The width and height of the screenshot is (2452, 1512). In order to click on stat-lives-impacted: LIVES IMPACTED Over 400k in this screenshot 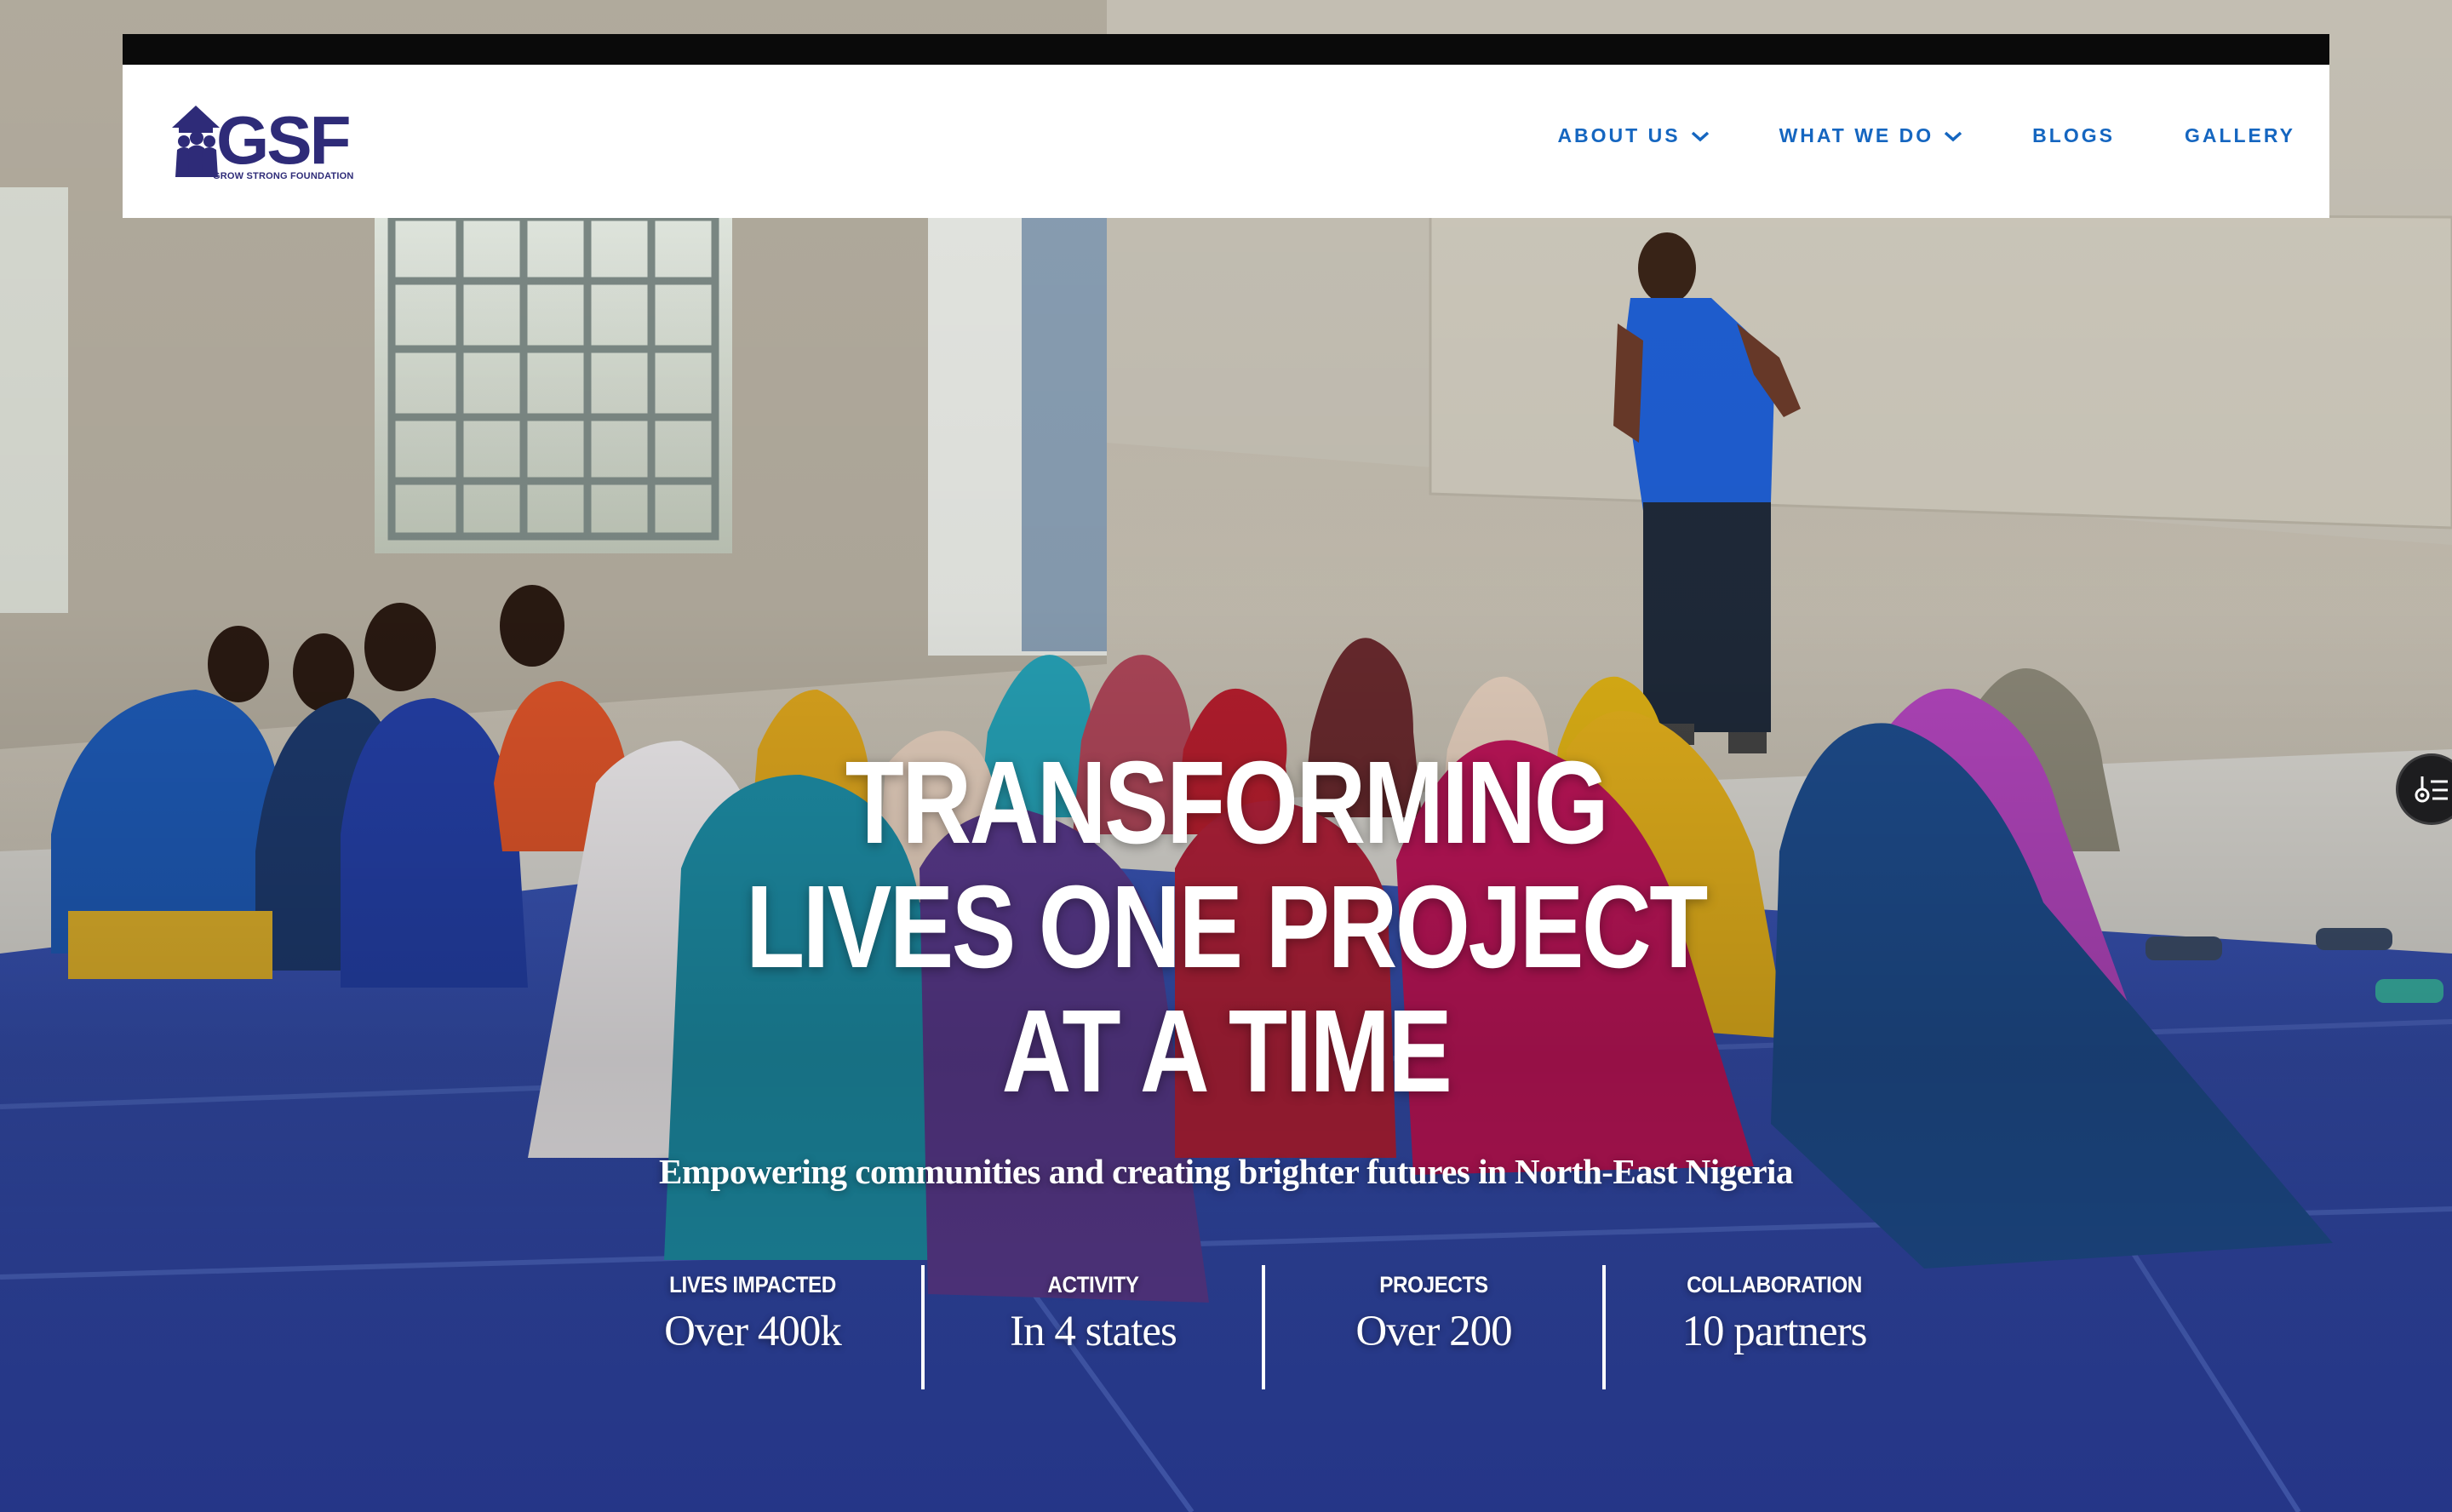, I will do `click(752, 1327)`.